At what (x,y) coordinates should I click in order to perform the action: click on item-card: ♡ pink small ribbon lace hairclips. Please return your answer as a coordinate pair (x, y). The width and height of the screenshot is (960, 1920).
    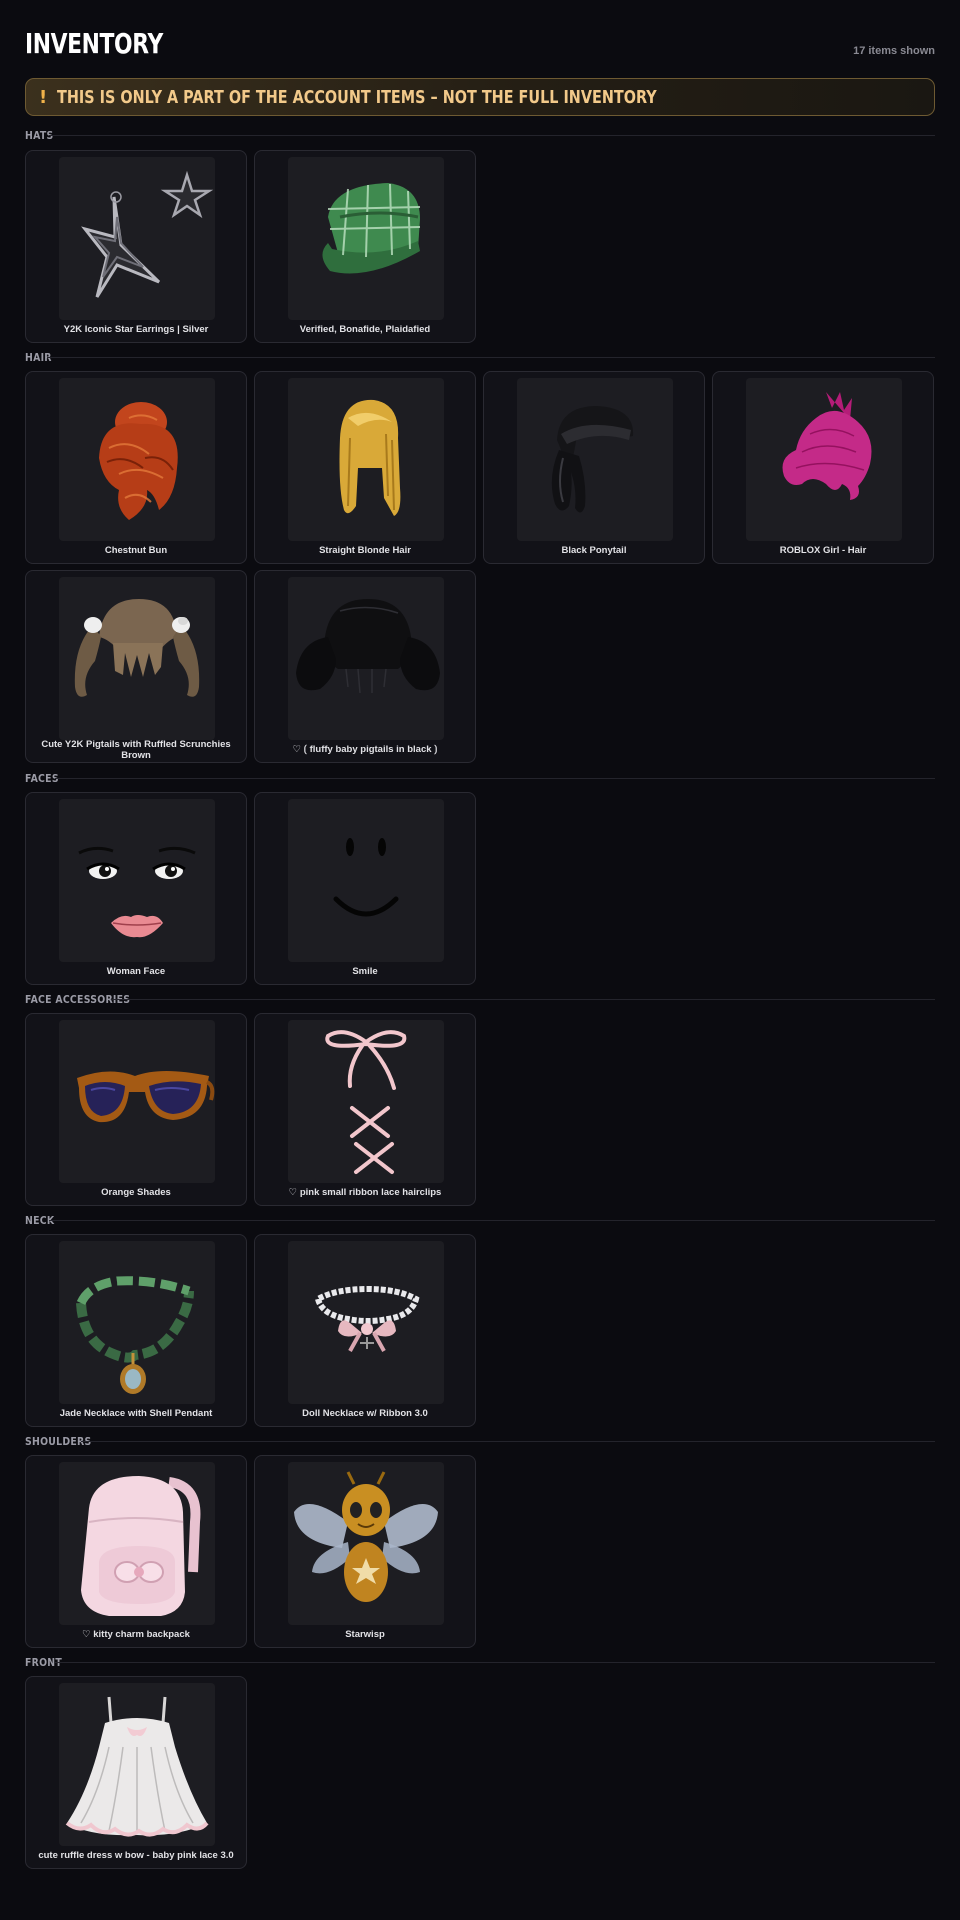
    Looking at the image, I should click on (365, 1109).